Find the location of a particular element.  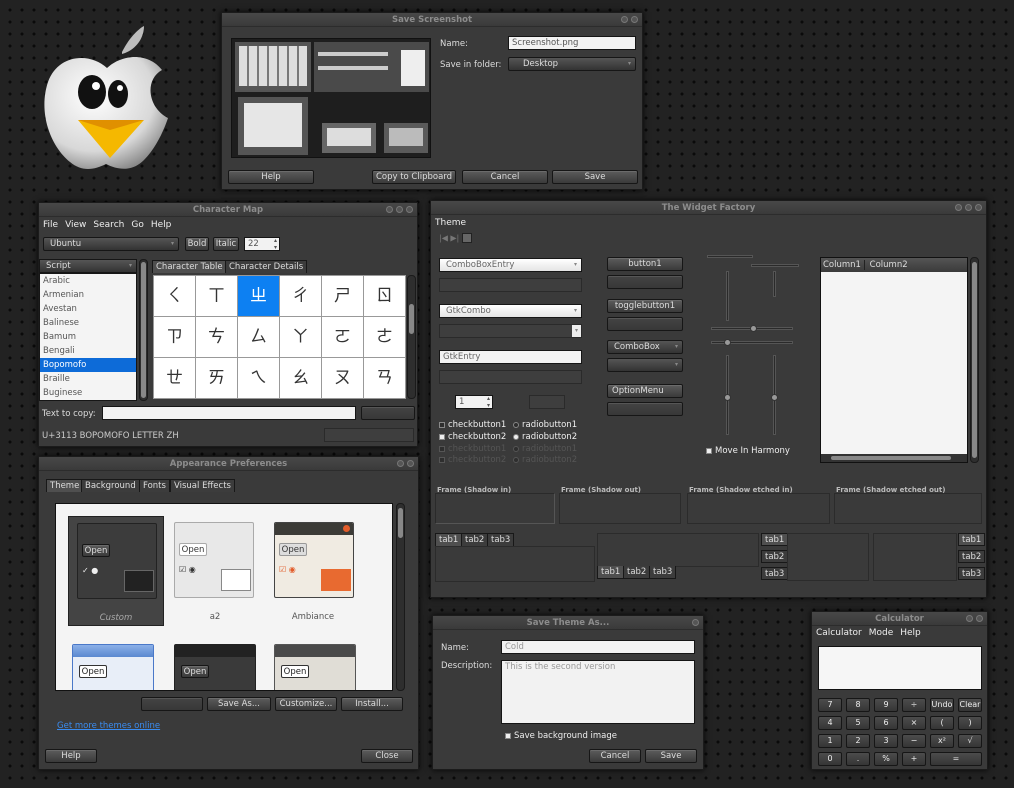

list-item: Balinese is located at coordinates (88, 323).